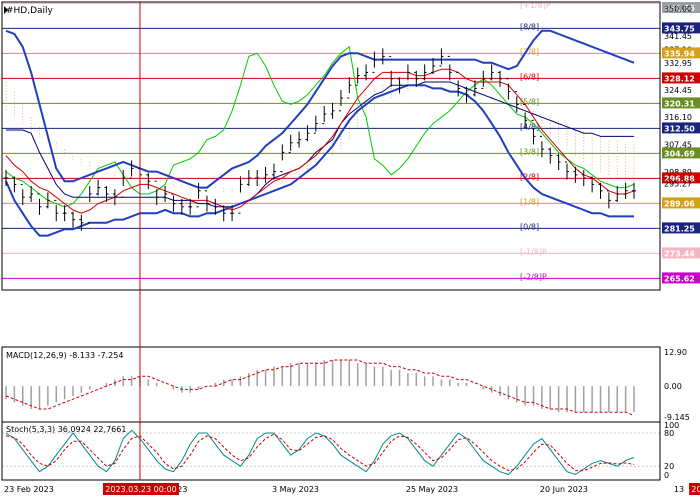  I want to click on stochastic-axis-label: 0, so click(666, 475).